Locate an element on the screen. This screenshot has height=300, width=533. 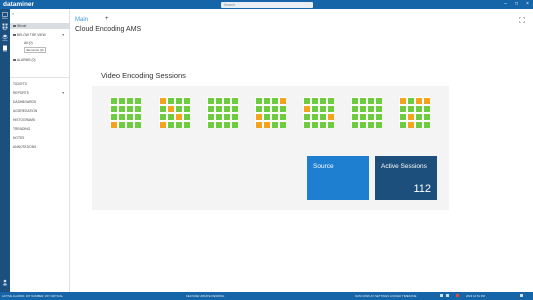
divider is located at coordinates (40, 77).